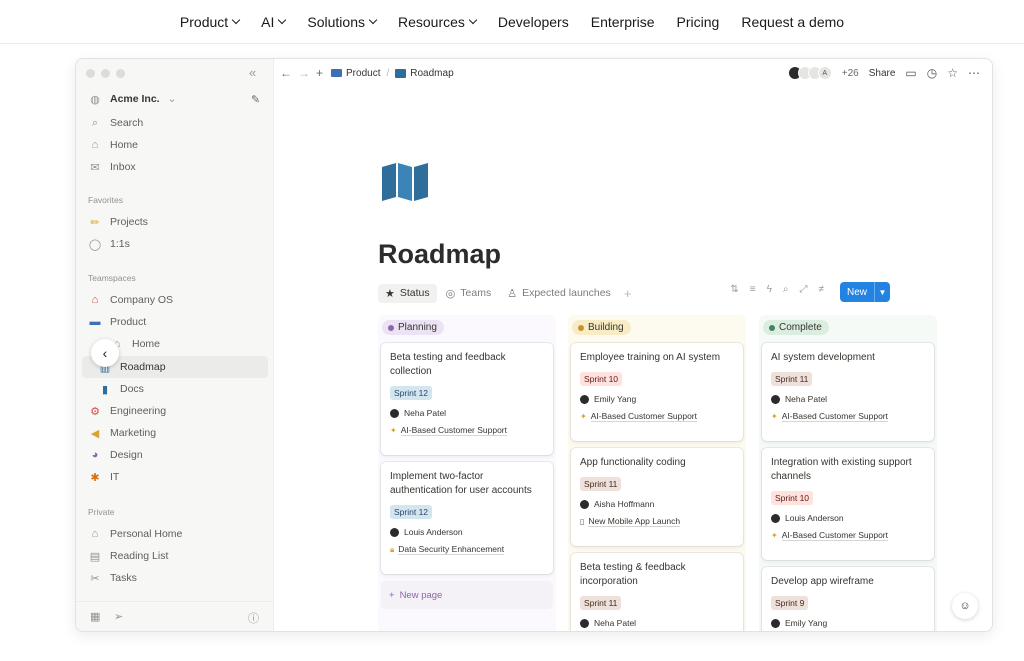 Image resolution: width=1024 pixels, height=661 pixels. What do you see at coordinates (753, 289) in the screenshot?
I see `filter-icon: ≡` at bounding box center [753, 289].